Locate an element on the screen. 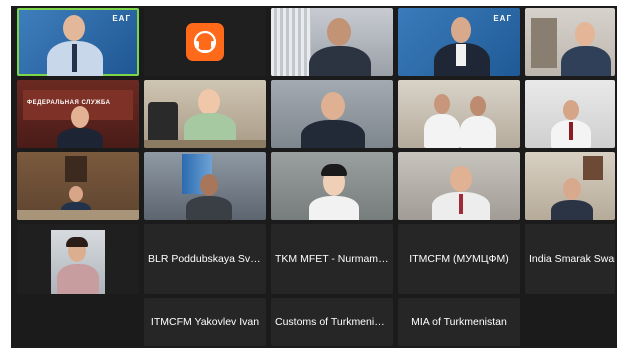 This screenshot has width=627, height=350. video-tile-p8 is located at coordinates (332, 114).